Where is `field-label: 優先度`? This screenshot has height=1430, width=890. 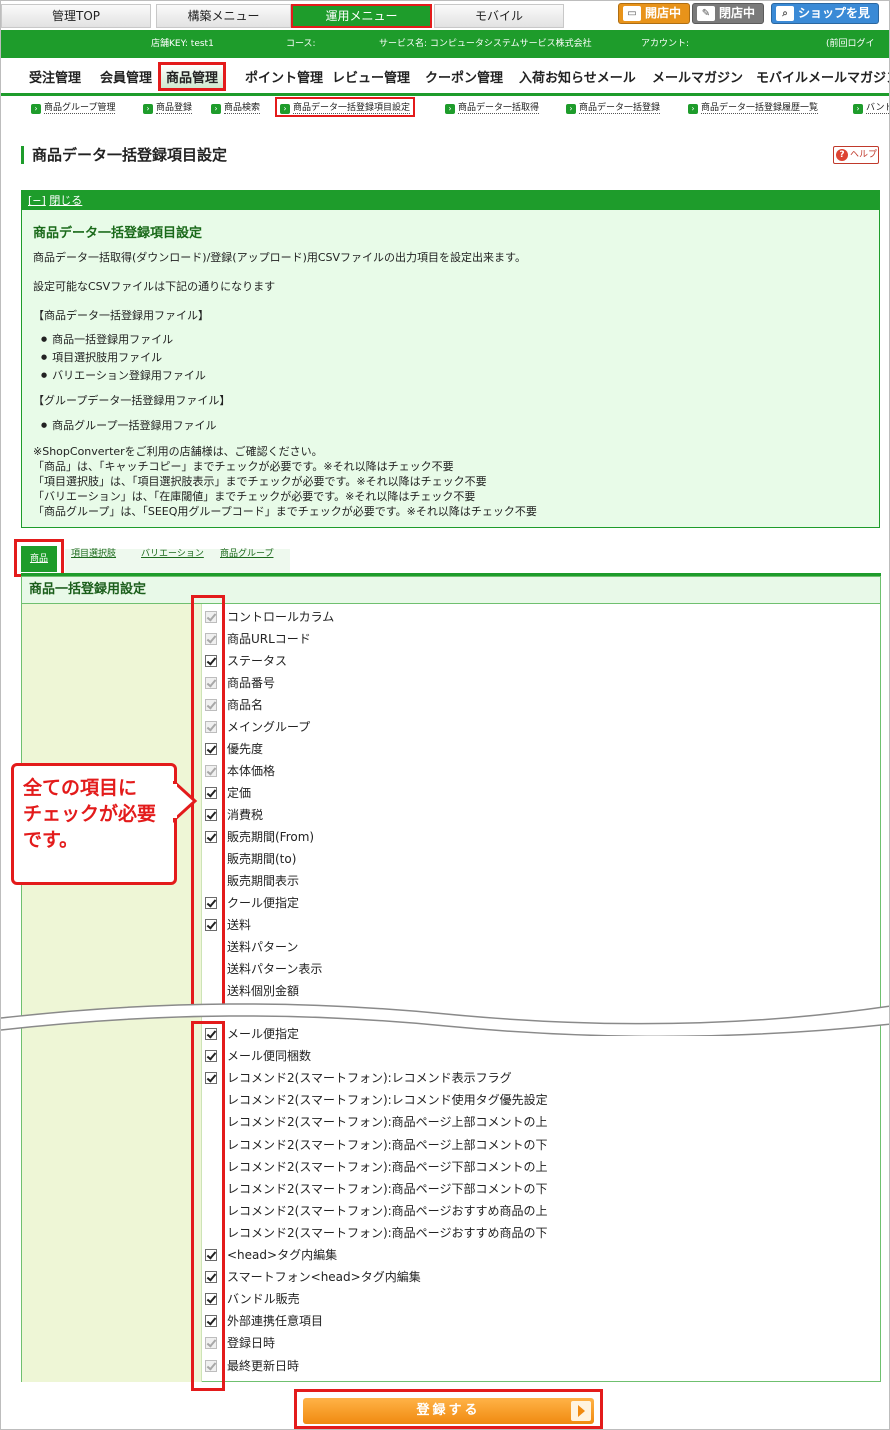 field-label: 優先度 is located at coordinates (245, 749).